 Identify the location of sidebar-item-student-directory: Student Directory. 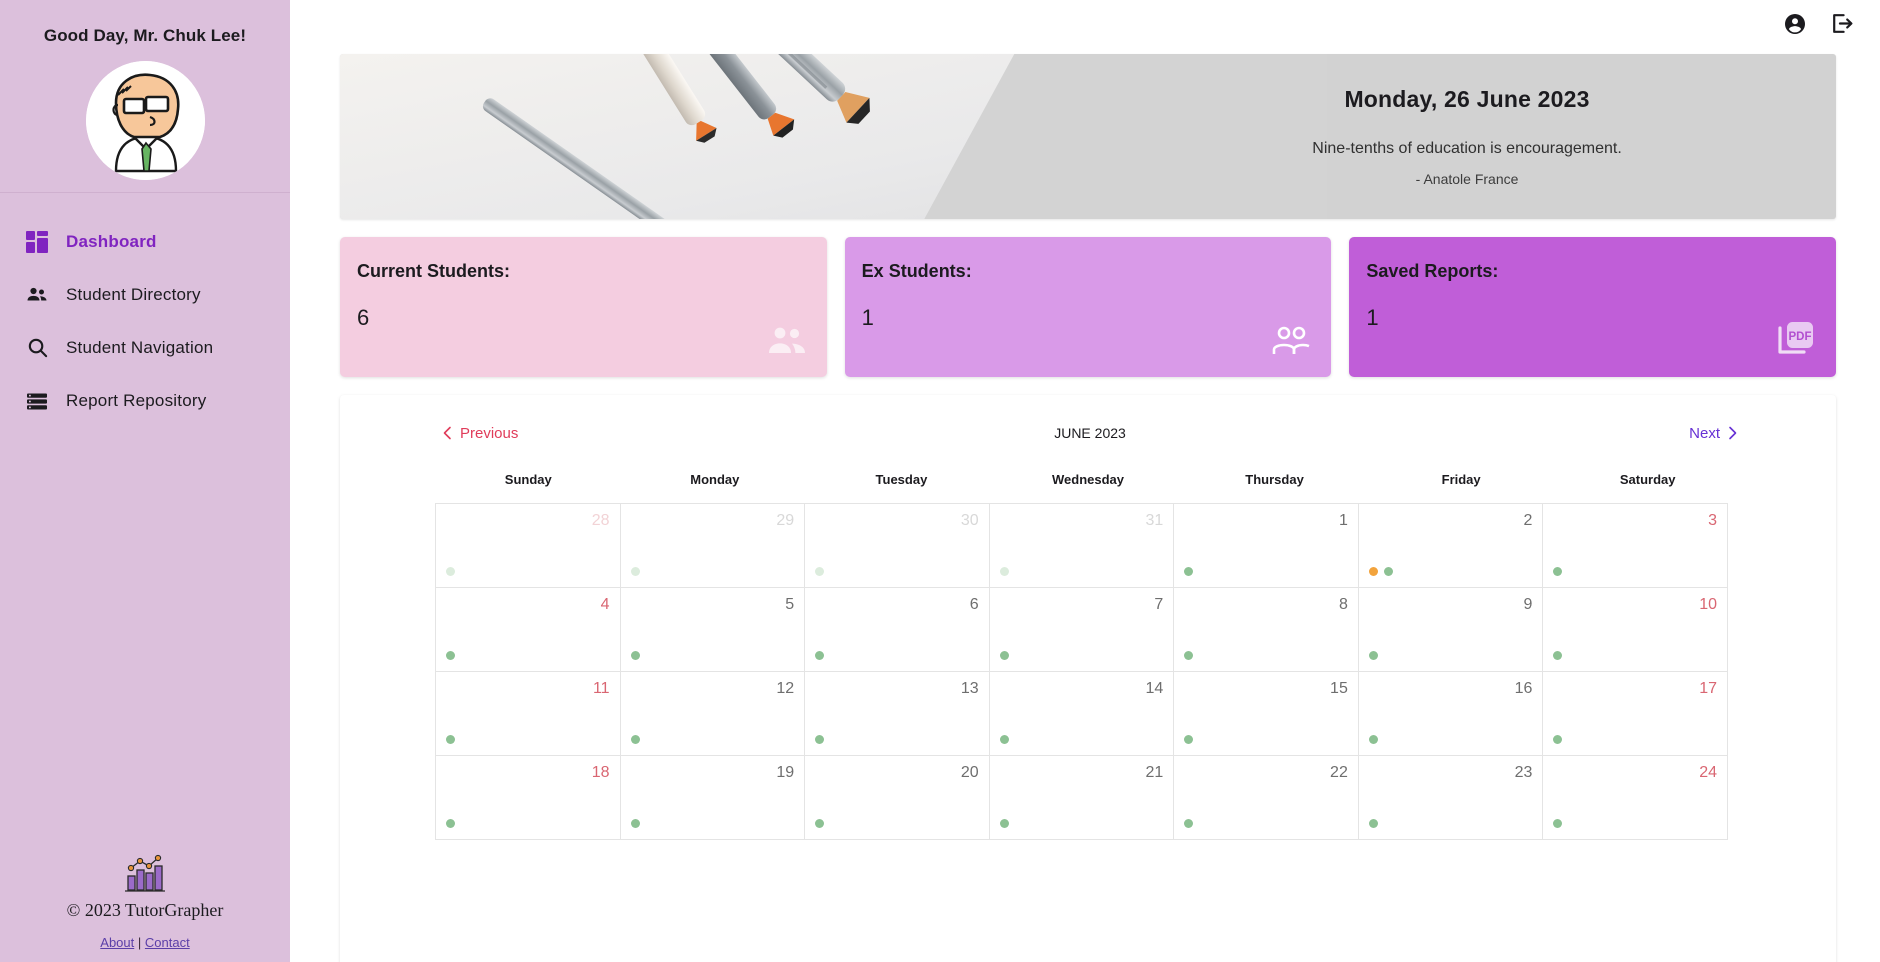
(145, 294).